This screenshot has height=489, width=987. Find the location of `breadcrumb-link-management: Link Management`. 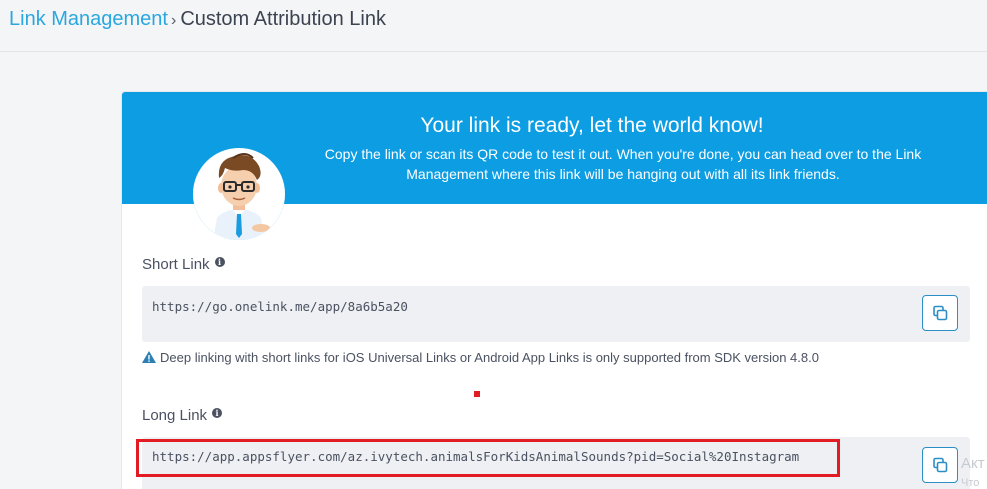

breadcrumb-link-management: Link Management is located at coordinates (88, 19).